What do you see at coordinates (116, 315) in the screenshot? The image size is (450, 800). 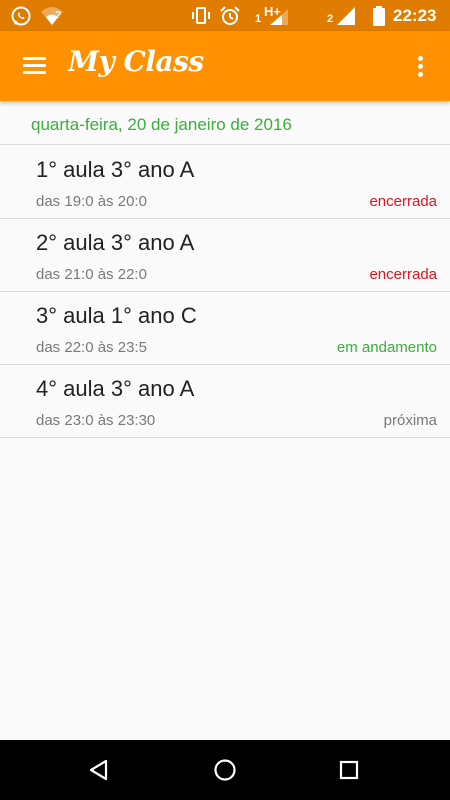 I see `lesson-title: 3° aula 1° ano C` at bounding box center [116, 315].